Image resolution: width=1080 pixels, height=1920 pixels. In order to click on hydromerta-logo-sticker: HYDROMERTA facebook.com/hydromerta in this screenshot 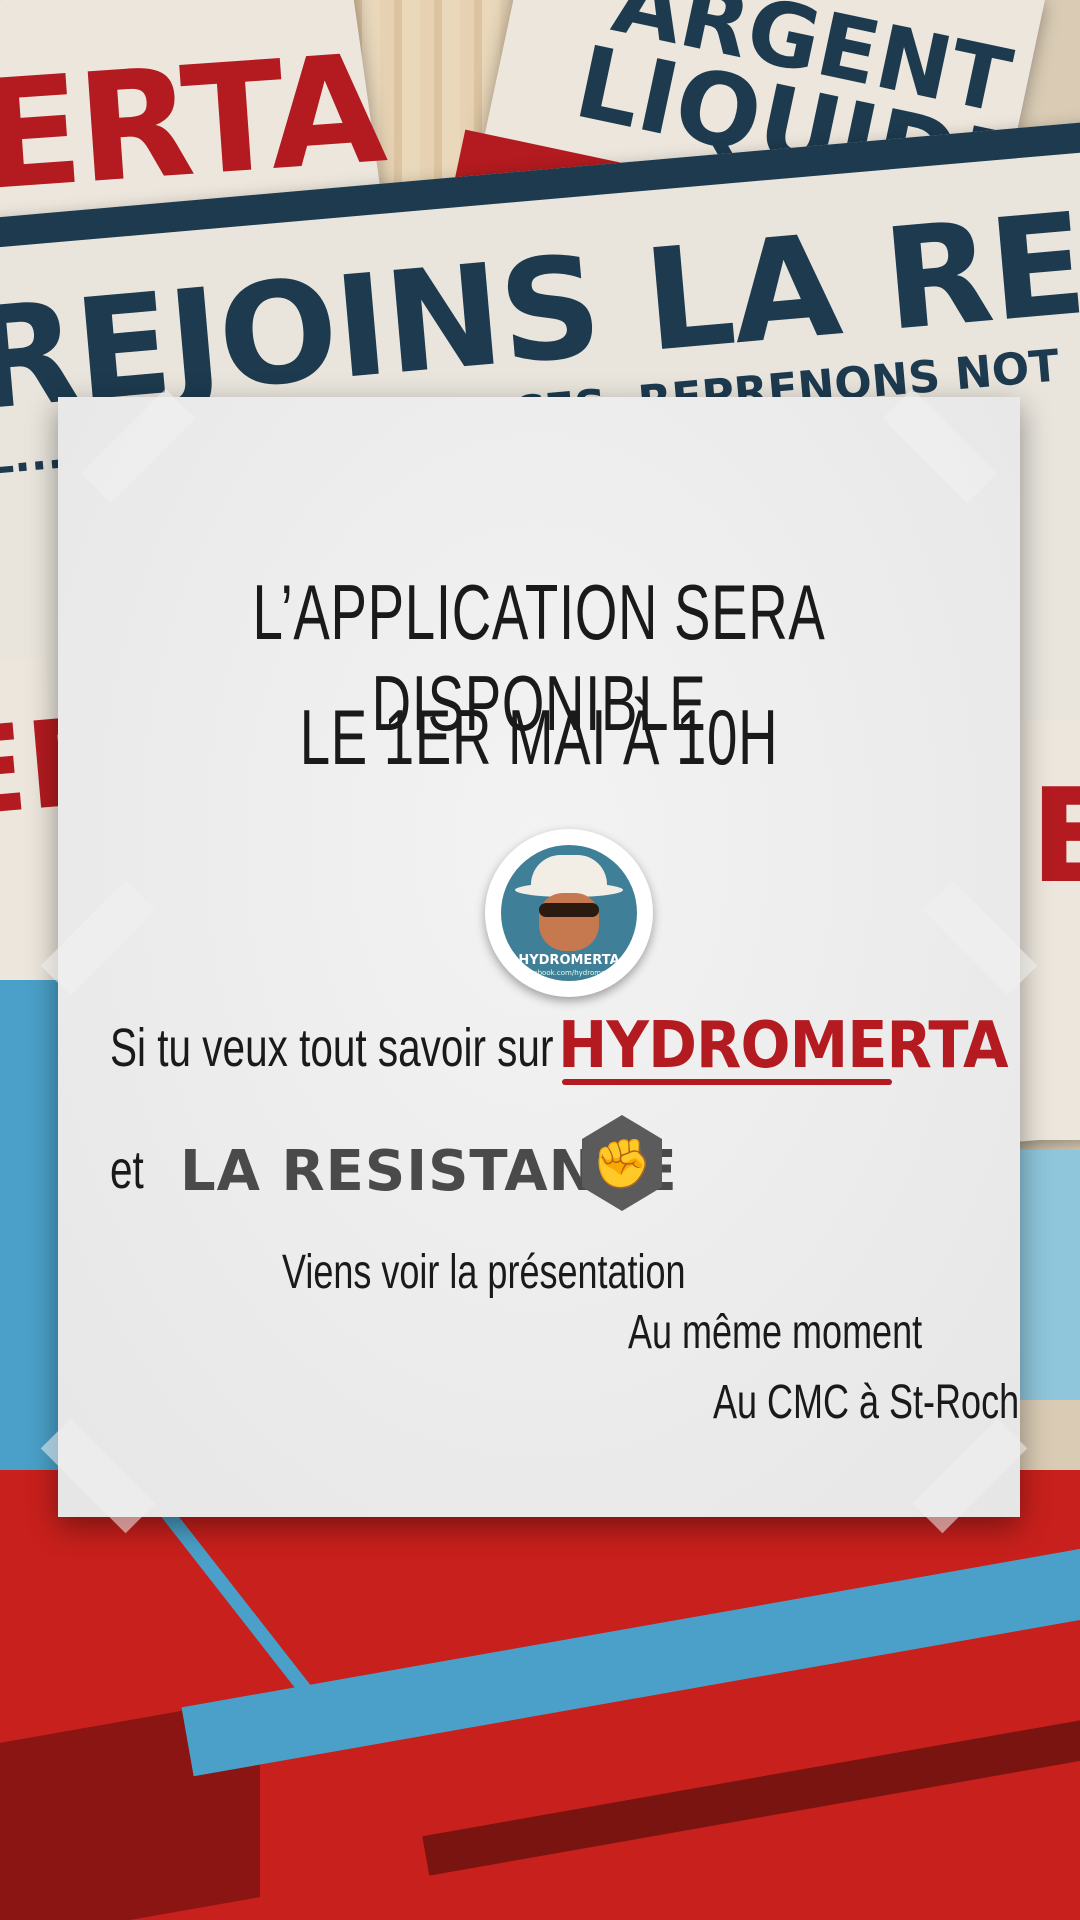, I will do `click(569, 913)`.